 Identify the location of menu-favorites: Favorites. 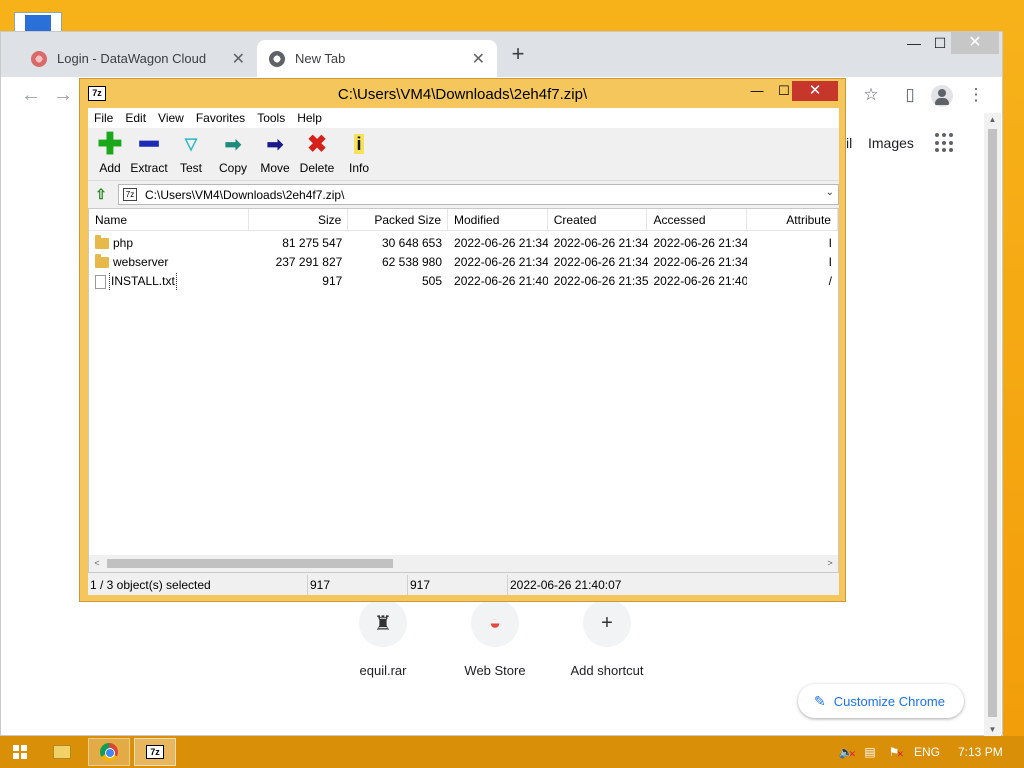
(220, 118).